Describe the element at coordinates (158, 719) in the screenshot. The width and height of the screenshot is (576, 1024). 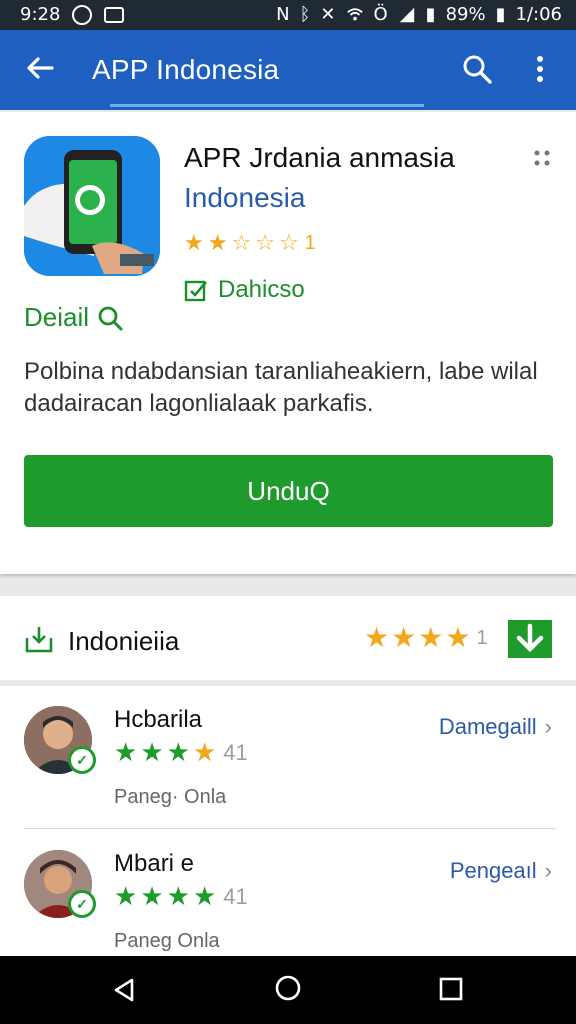
I see `reviewer-name: Hcbarila` at that location.